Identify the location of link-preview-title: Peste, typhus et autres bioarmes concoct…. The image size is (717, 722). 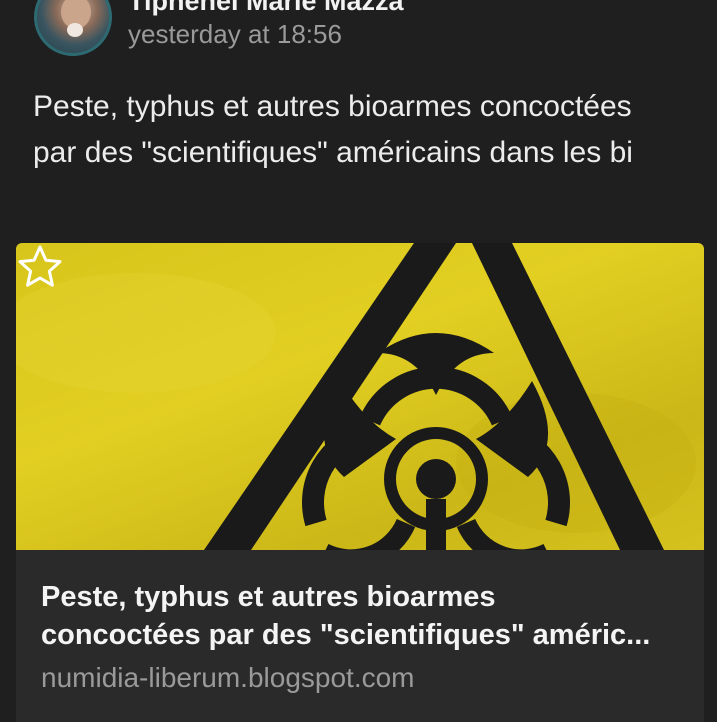
(366, 616).